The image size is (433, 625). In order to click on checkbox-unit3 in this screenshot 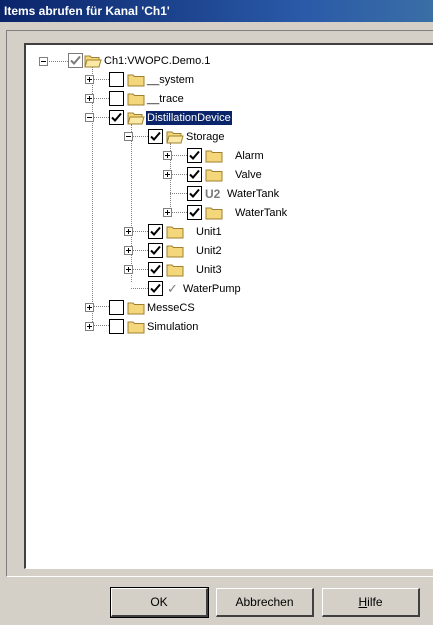, I will do `click(155, 269)`.